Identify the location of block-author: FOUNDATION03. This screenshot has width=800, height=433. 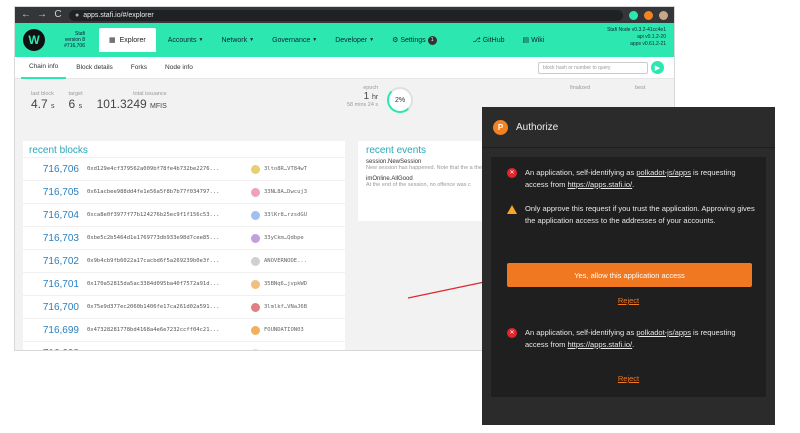
(295, 330).